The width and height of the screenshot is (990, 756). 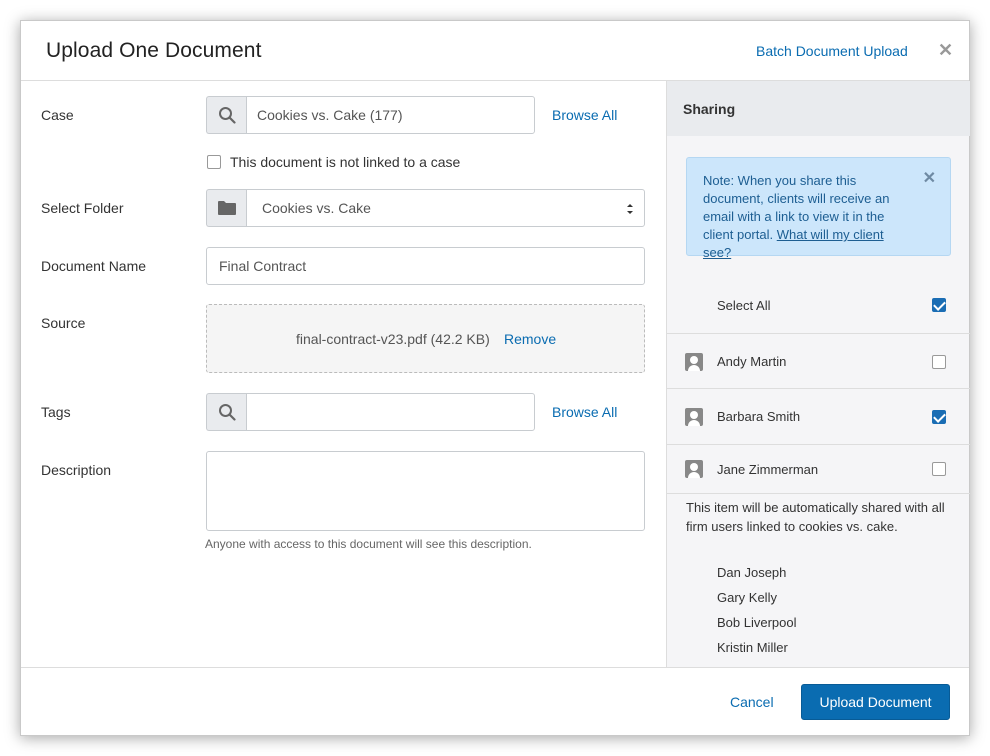 What do you see at coordinates (584, 115) in the screenshot?
I see `case-browse-all-link: Browse All` at bounding box center [584, 115].